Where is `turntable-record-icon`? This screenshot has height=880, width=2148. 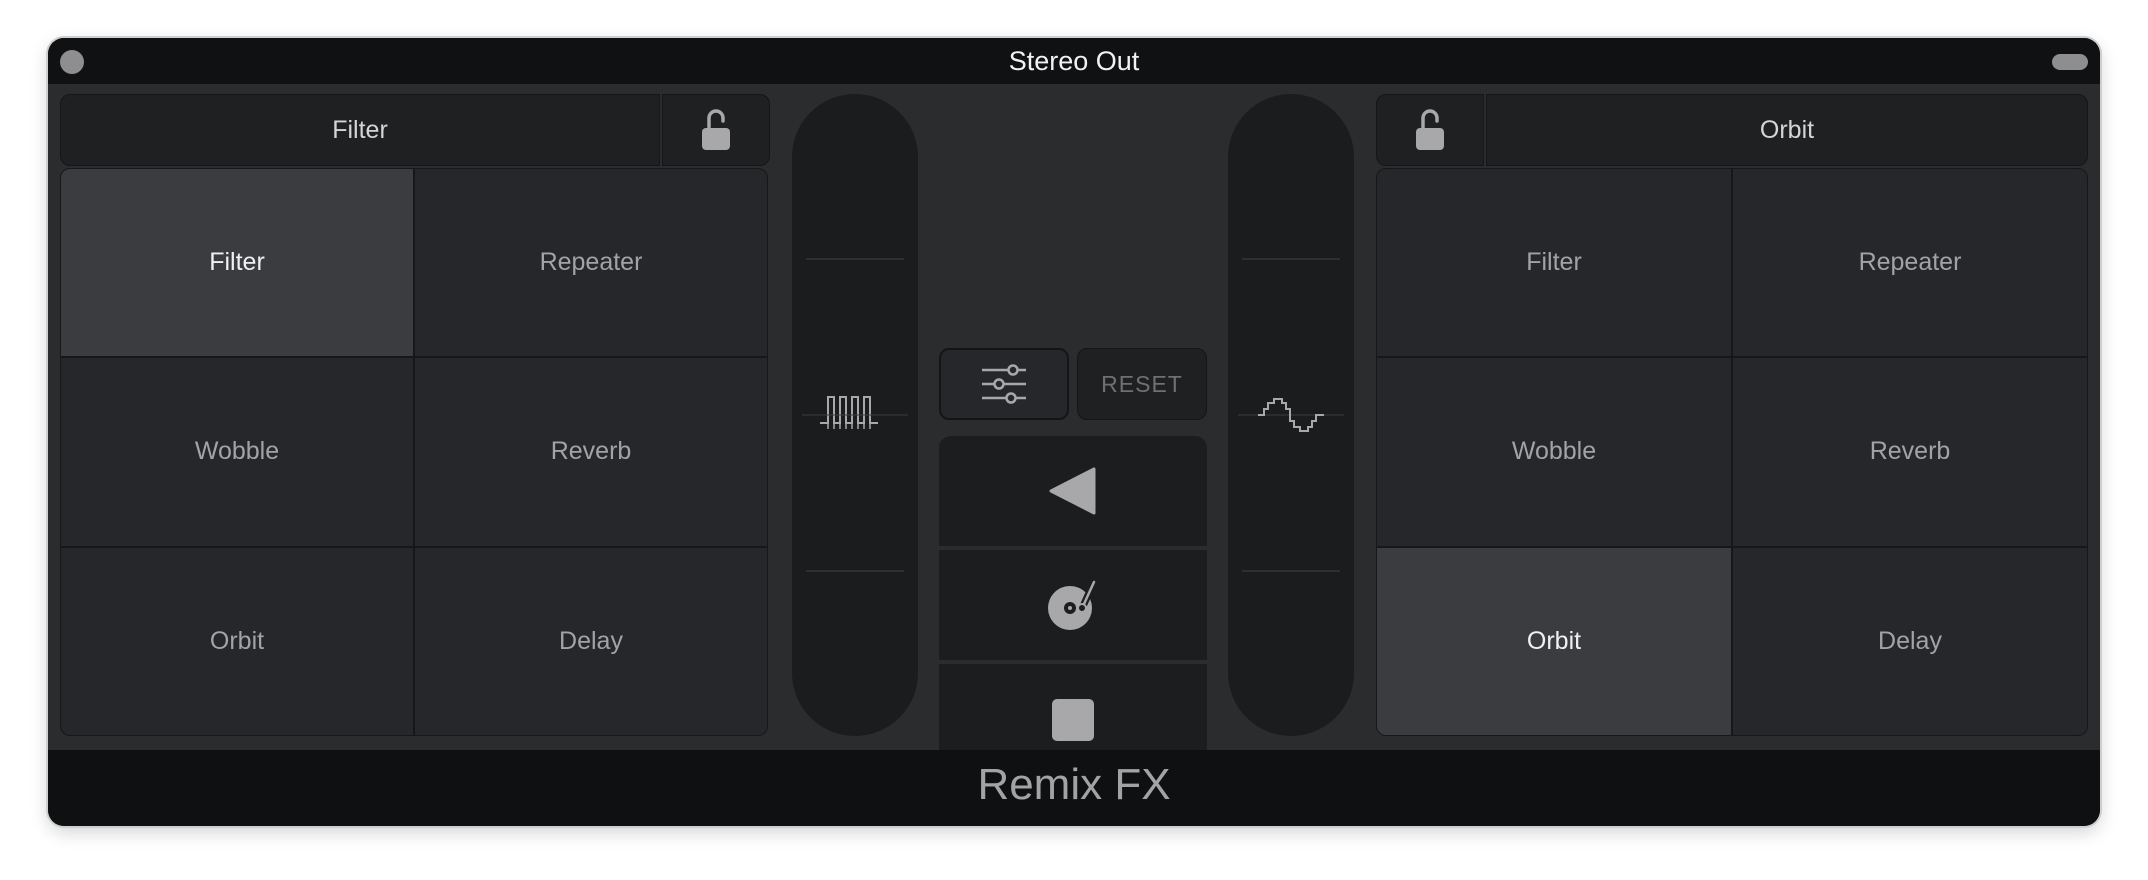
turntable-record-icon is located at coordinates (1073, 604).